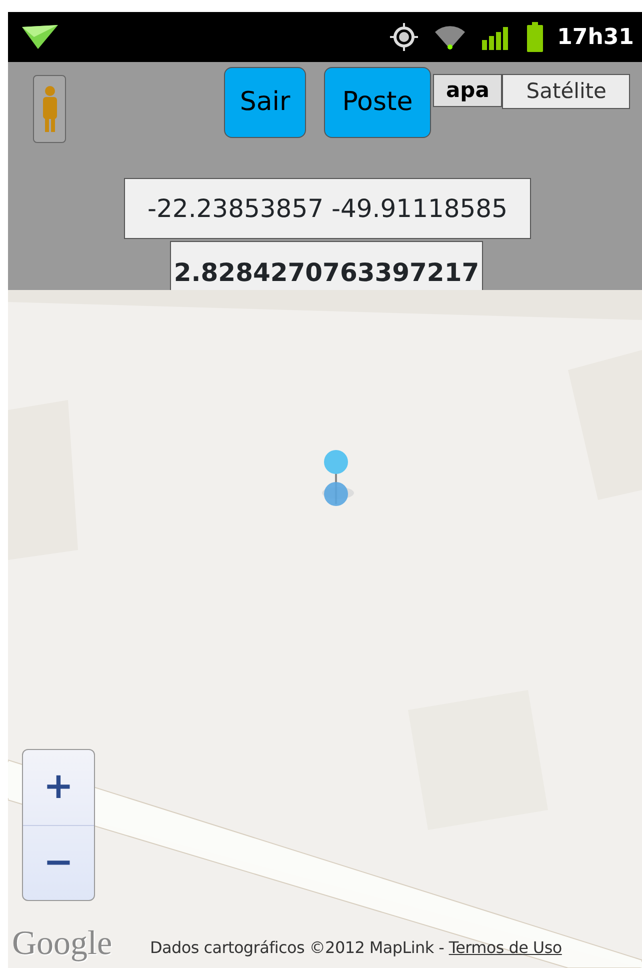 Image resolution: width=642 pixels, height=968 pixels. What do you see at coordinates (356, 948) in the screenshot?
I see `map-attribution: Dados cartográficos ©2012 MapLink - Termos de Uso` at bounding box center [356, 948].